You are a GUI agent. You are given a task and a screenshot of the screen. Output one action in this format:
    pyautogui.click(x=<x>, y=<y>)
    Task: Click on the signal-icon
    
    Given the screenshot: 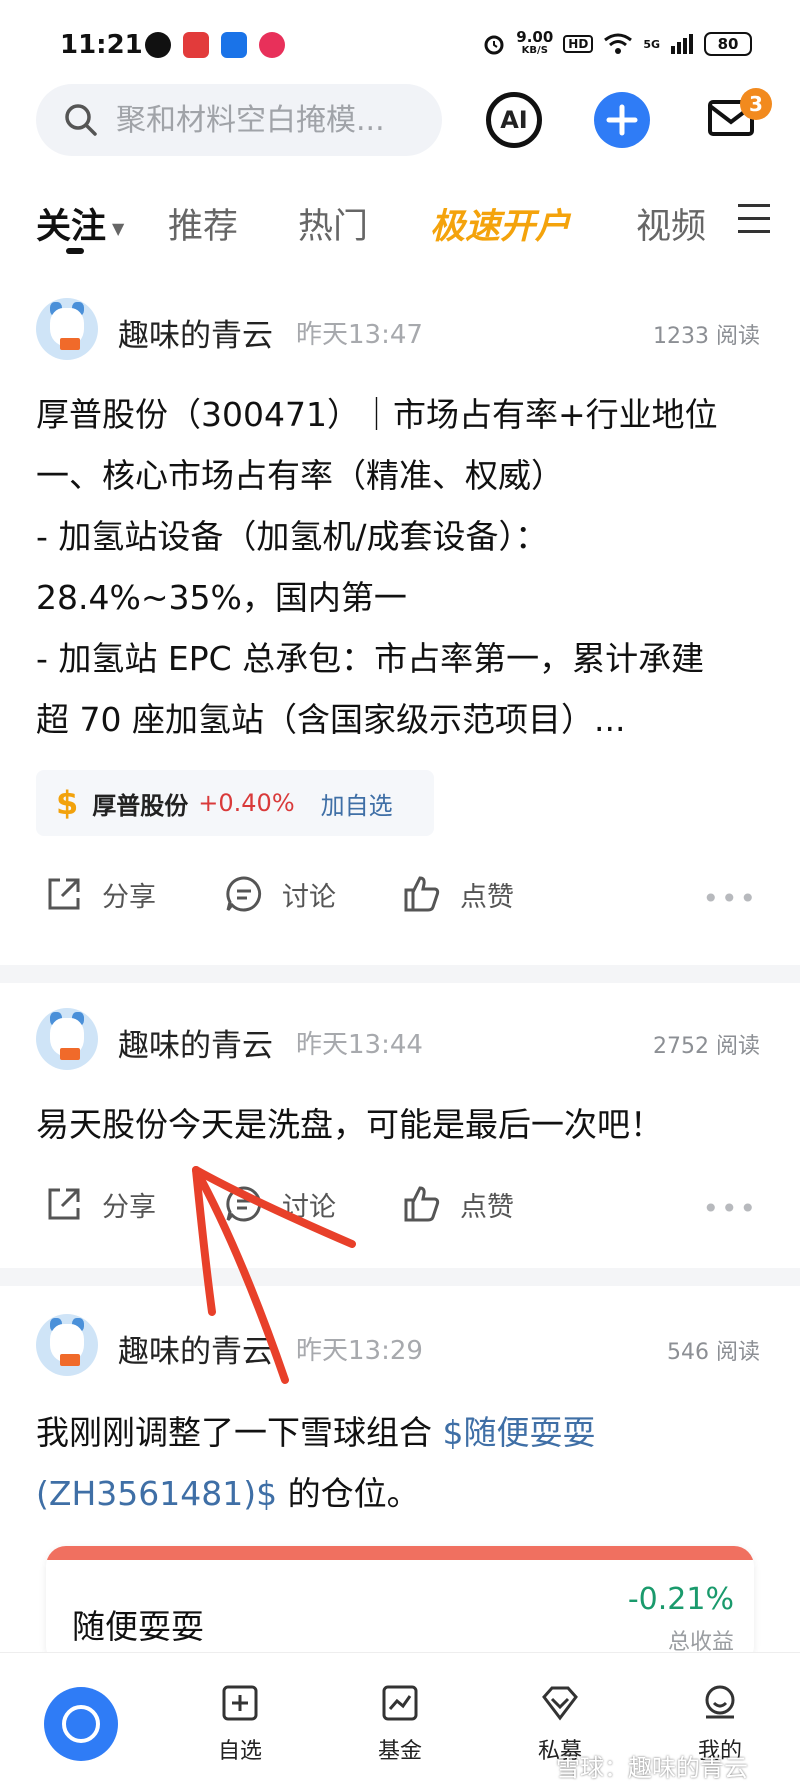 What is the action you would take?
    pyautogui.click(x=682, y=44)
    